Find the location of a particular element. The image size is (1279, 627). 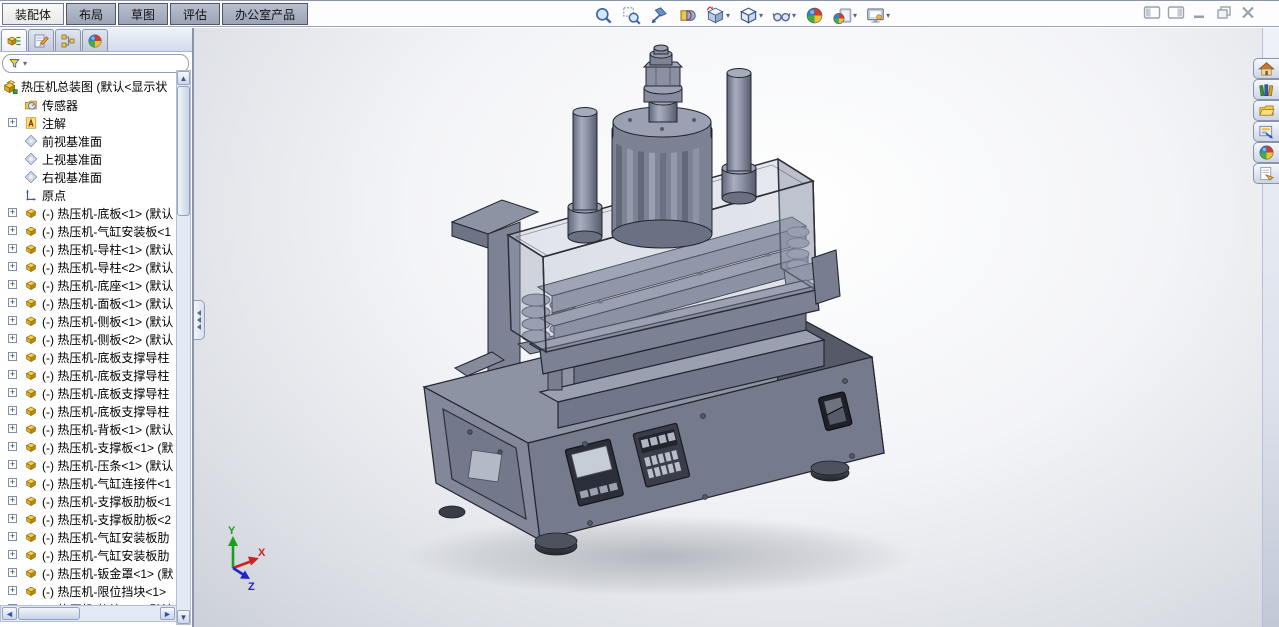

configurationmanager-tab is located at coordinates (68, 40).